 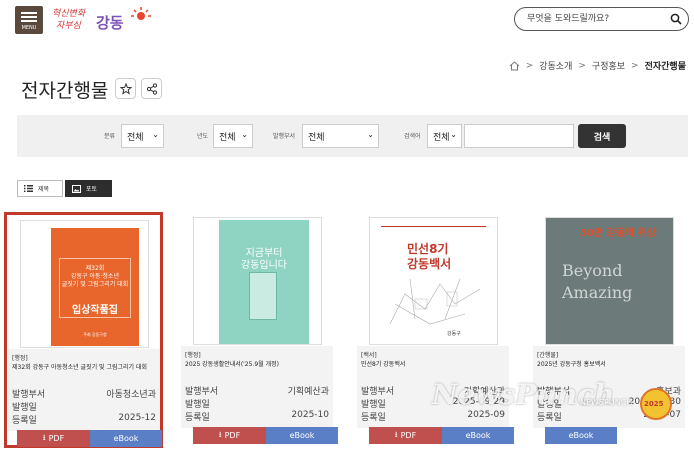 I want to click on search-icon, so click(x=676, y=19).